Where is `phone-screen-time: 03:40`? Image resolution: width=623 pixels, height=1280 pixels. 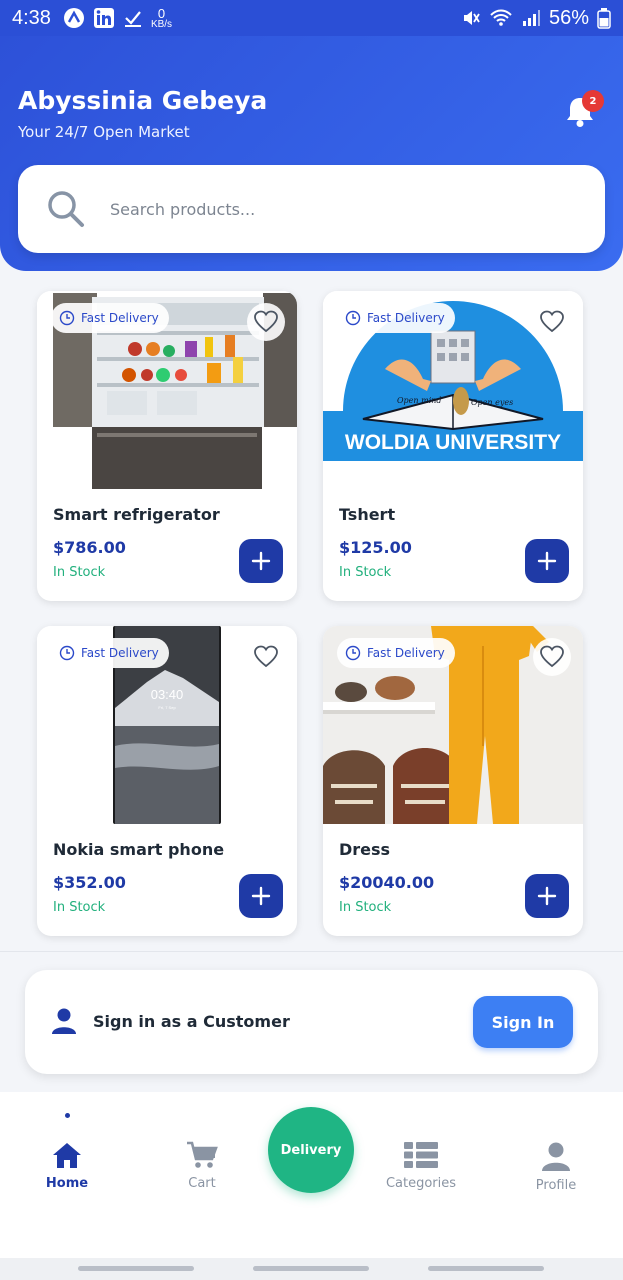
phone-screen-time: 03:40 is located at coordinates (167, 694).